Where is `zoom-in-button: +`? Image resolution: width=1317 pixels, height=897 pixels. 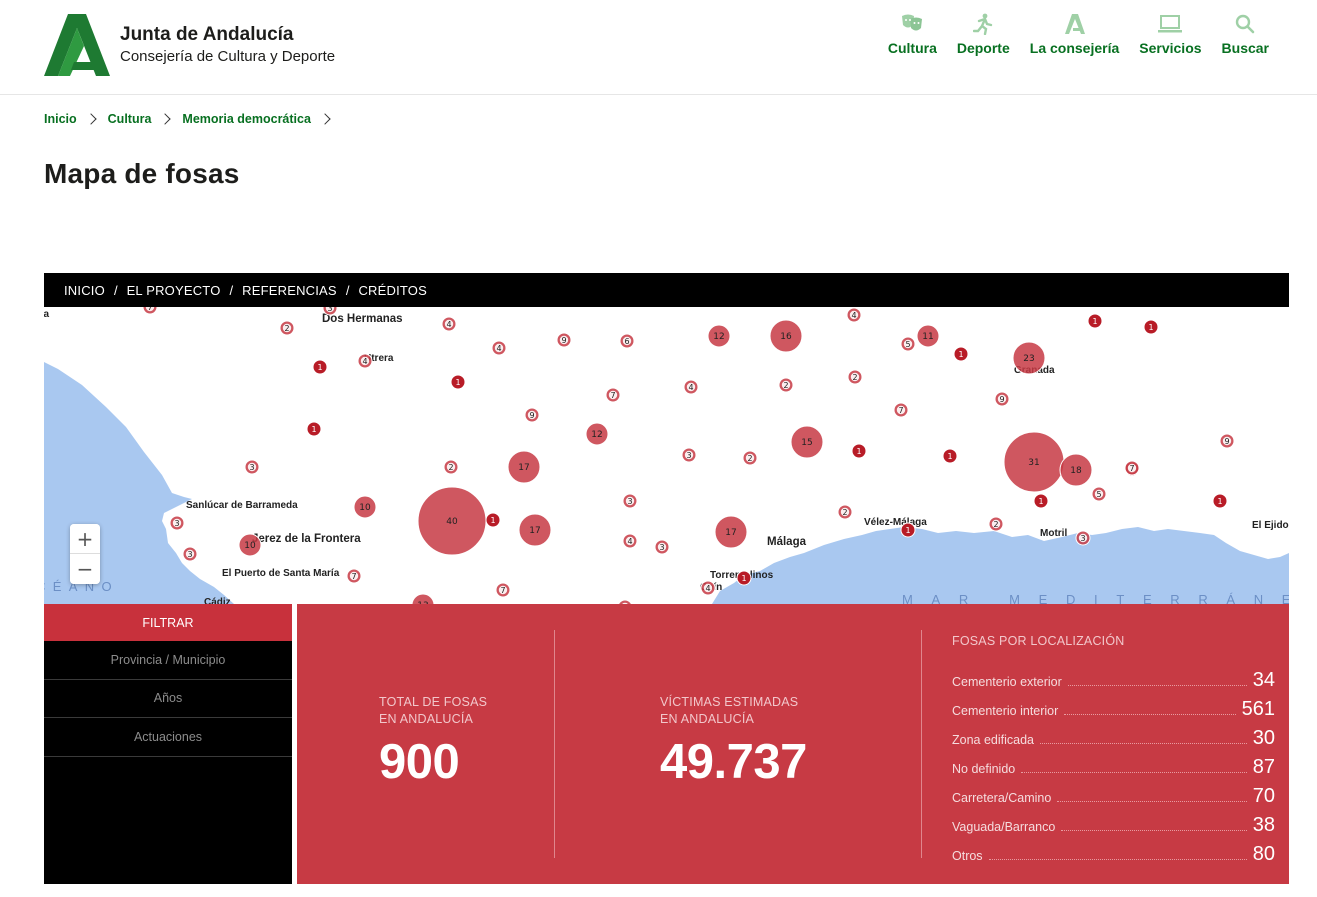 zoom-in-button: + is located at coordinates (85, 539).